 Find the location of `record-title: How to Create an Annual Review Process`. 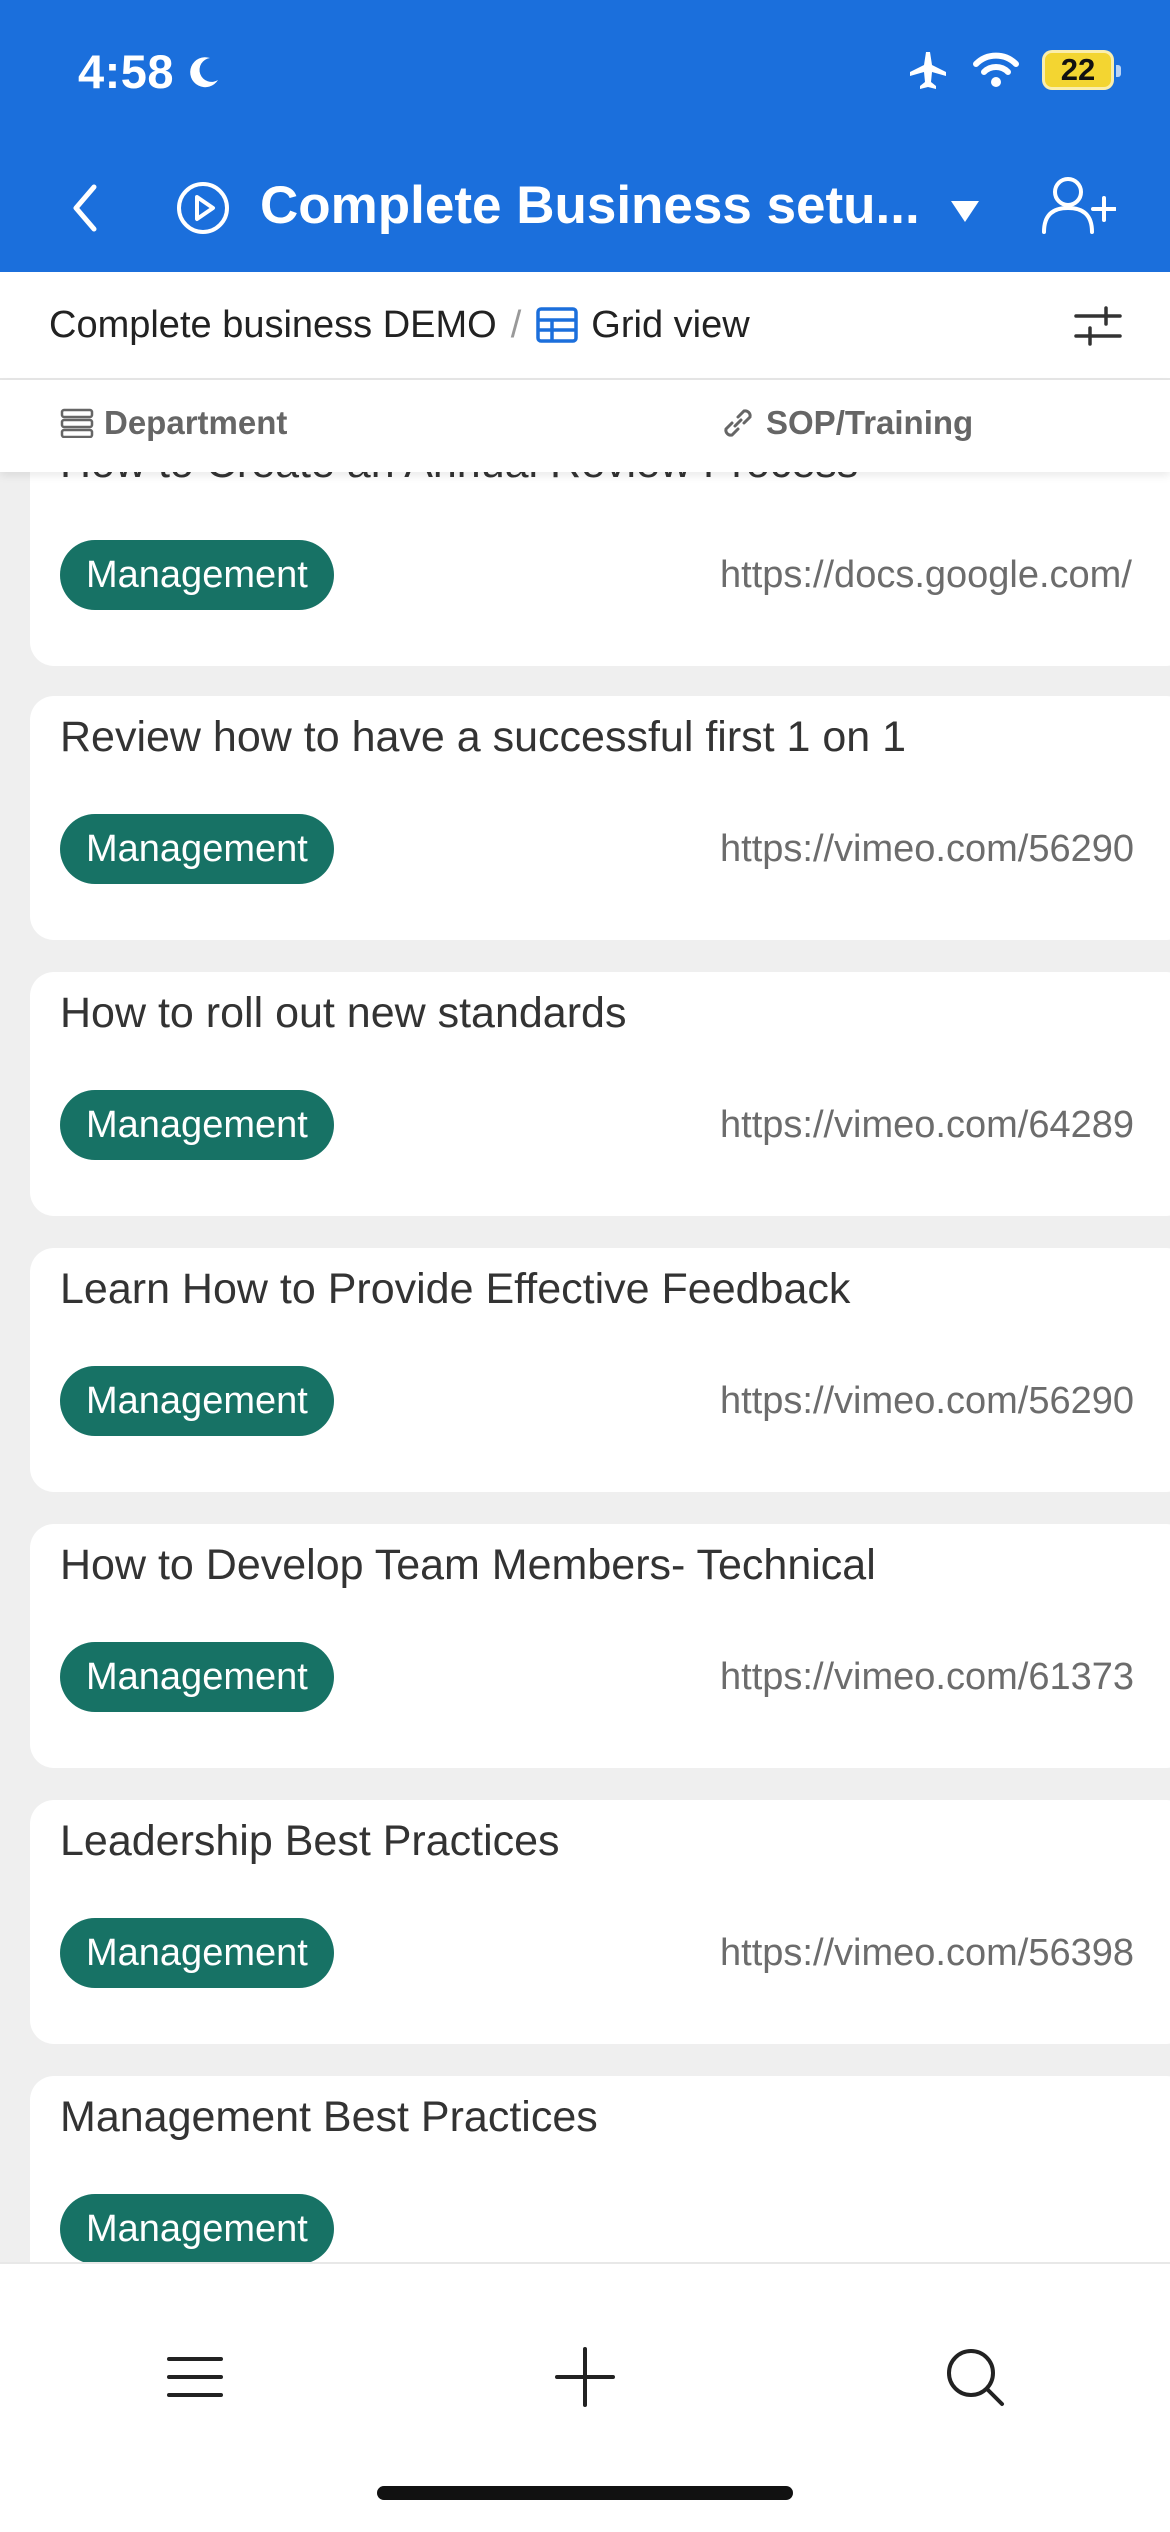

record-title: How to Create an Annual Review Process is located at coordinates (459, 485).